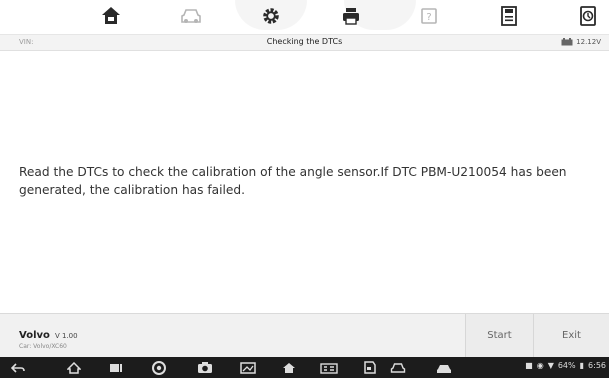  Describe the element at coordinates (597, 365) in the screenshot. I see `clock: 6:56` at that location.